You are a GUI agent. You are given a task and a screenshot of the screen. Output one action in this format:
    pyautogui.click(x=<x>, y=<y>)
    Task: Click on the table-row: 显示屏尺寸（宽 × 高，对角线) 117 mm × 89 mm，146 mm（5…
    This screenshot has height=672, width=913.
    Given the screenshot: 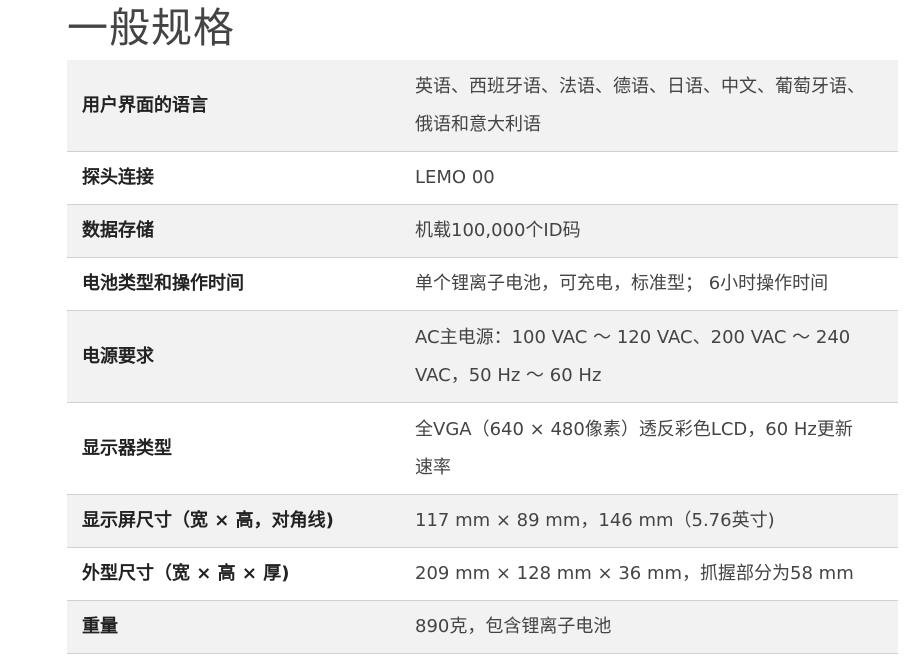 What is the action you would take?
    pyautogui.click(x=482, y=521)
    